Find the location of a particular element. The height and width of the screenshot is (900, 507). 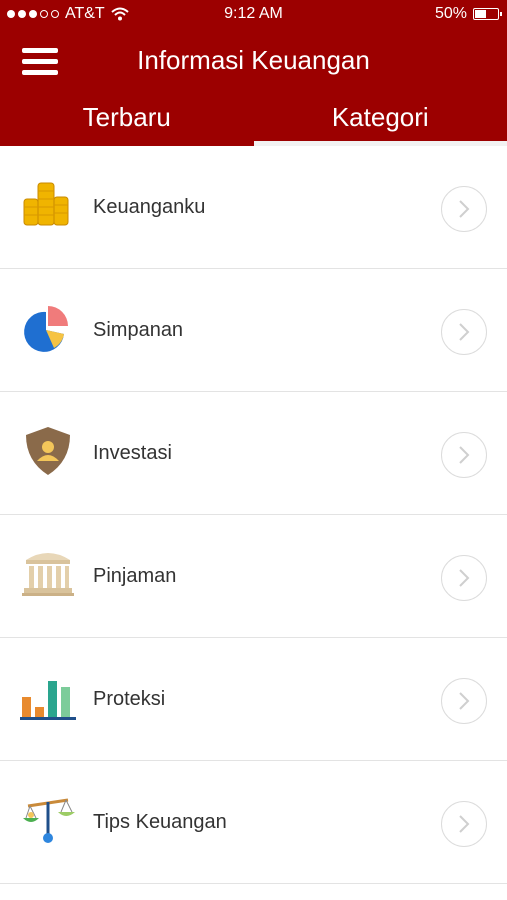

list-item-label: Pinjaman is located at coordinates (135, 576).